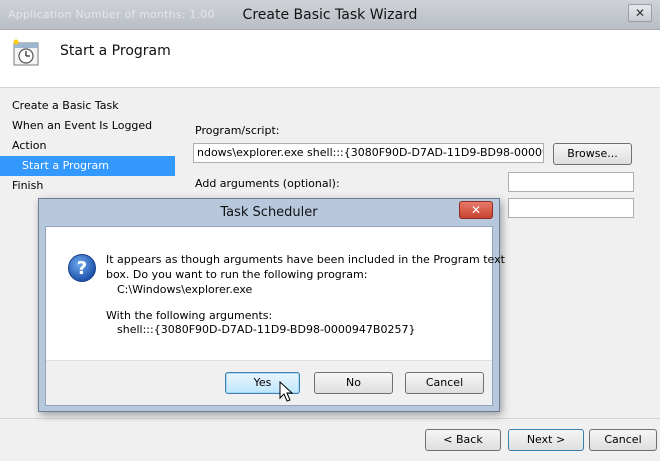  What do you see at coordinates (237, 130) in the screenshot?
I see `program-script-label: Program/script:` at bounding box center [237, 130].